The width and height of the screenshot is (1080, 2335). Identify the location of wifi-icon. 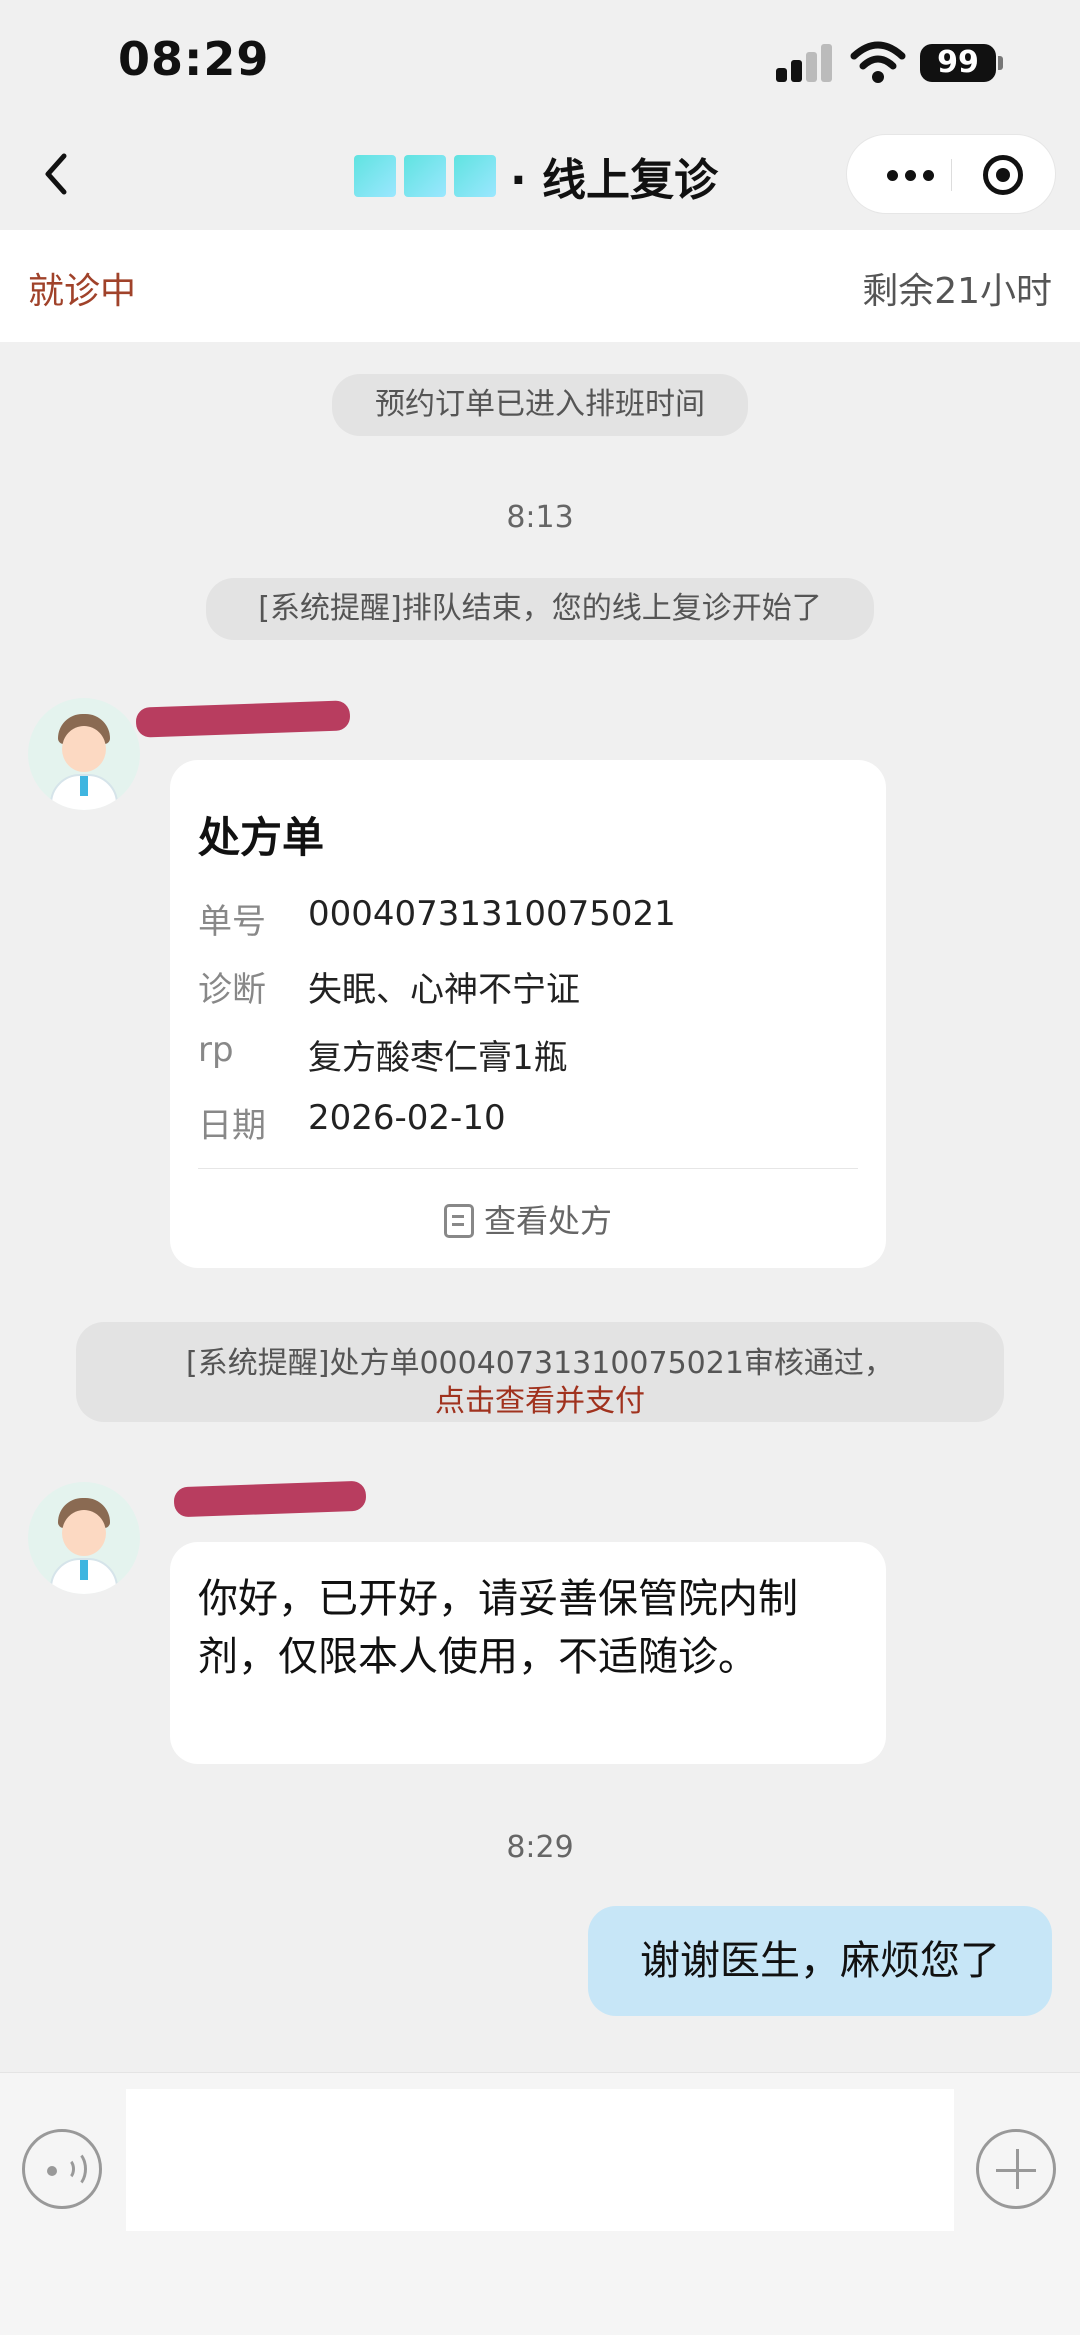
(878, 62).